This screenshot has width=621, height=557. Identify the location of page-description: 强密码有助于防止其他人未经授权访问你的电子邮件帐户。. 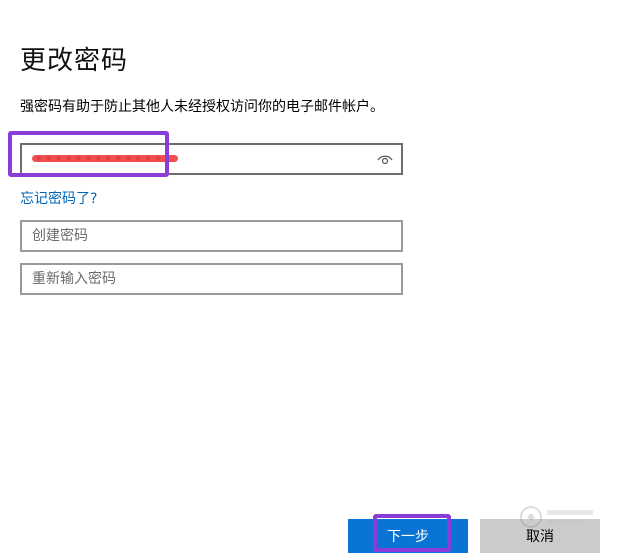
(202, 107).